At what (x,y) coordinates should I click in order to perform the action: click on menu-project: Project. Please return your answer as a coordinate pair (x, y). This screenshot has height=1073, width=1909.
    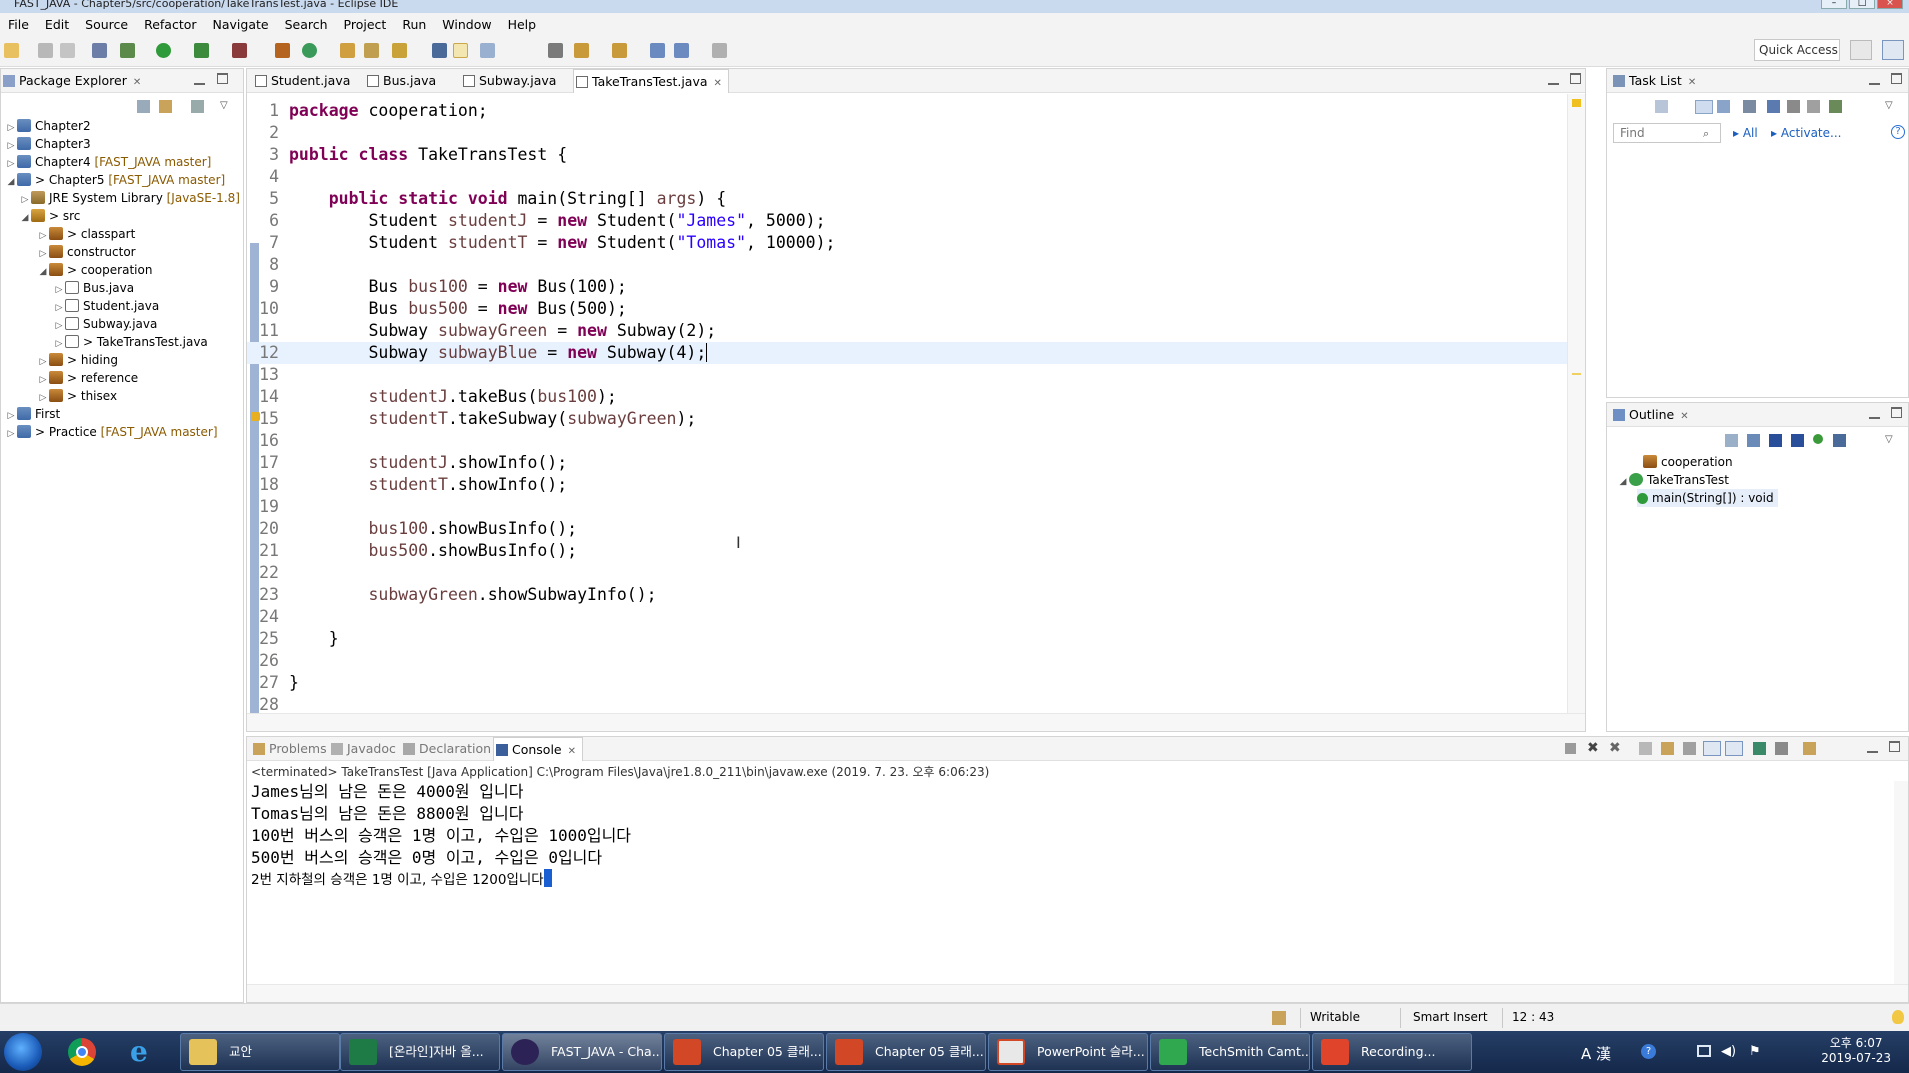
    Looking at the image, I should click on (365, 24).